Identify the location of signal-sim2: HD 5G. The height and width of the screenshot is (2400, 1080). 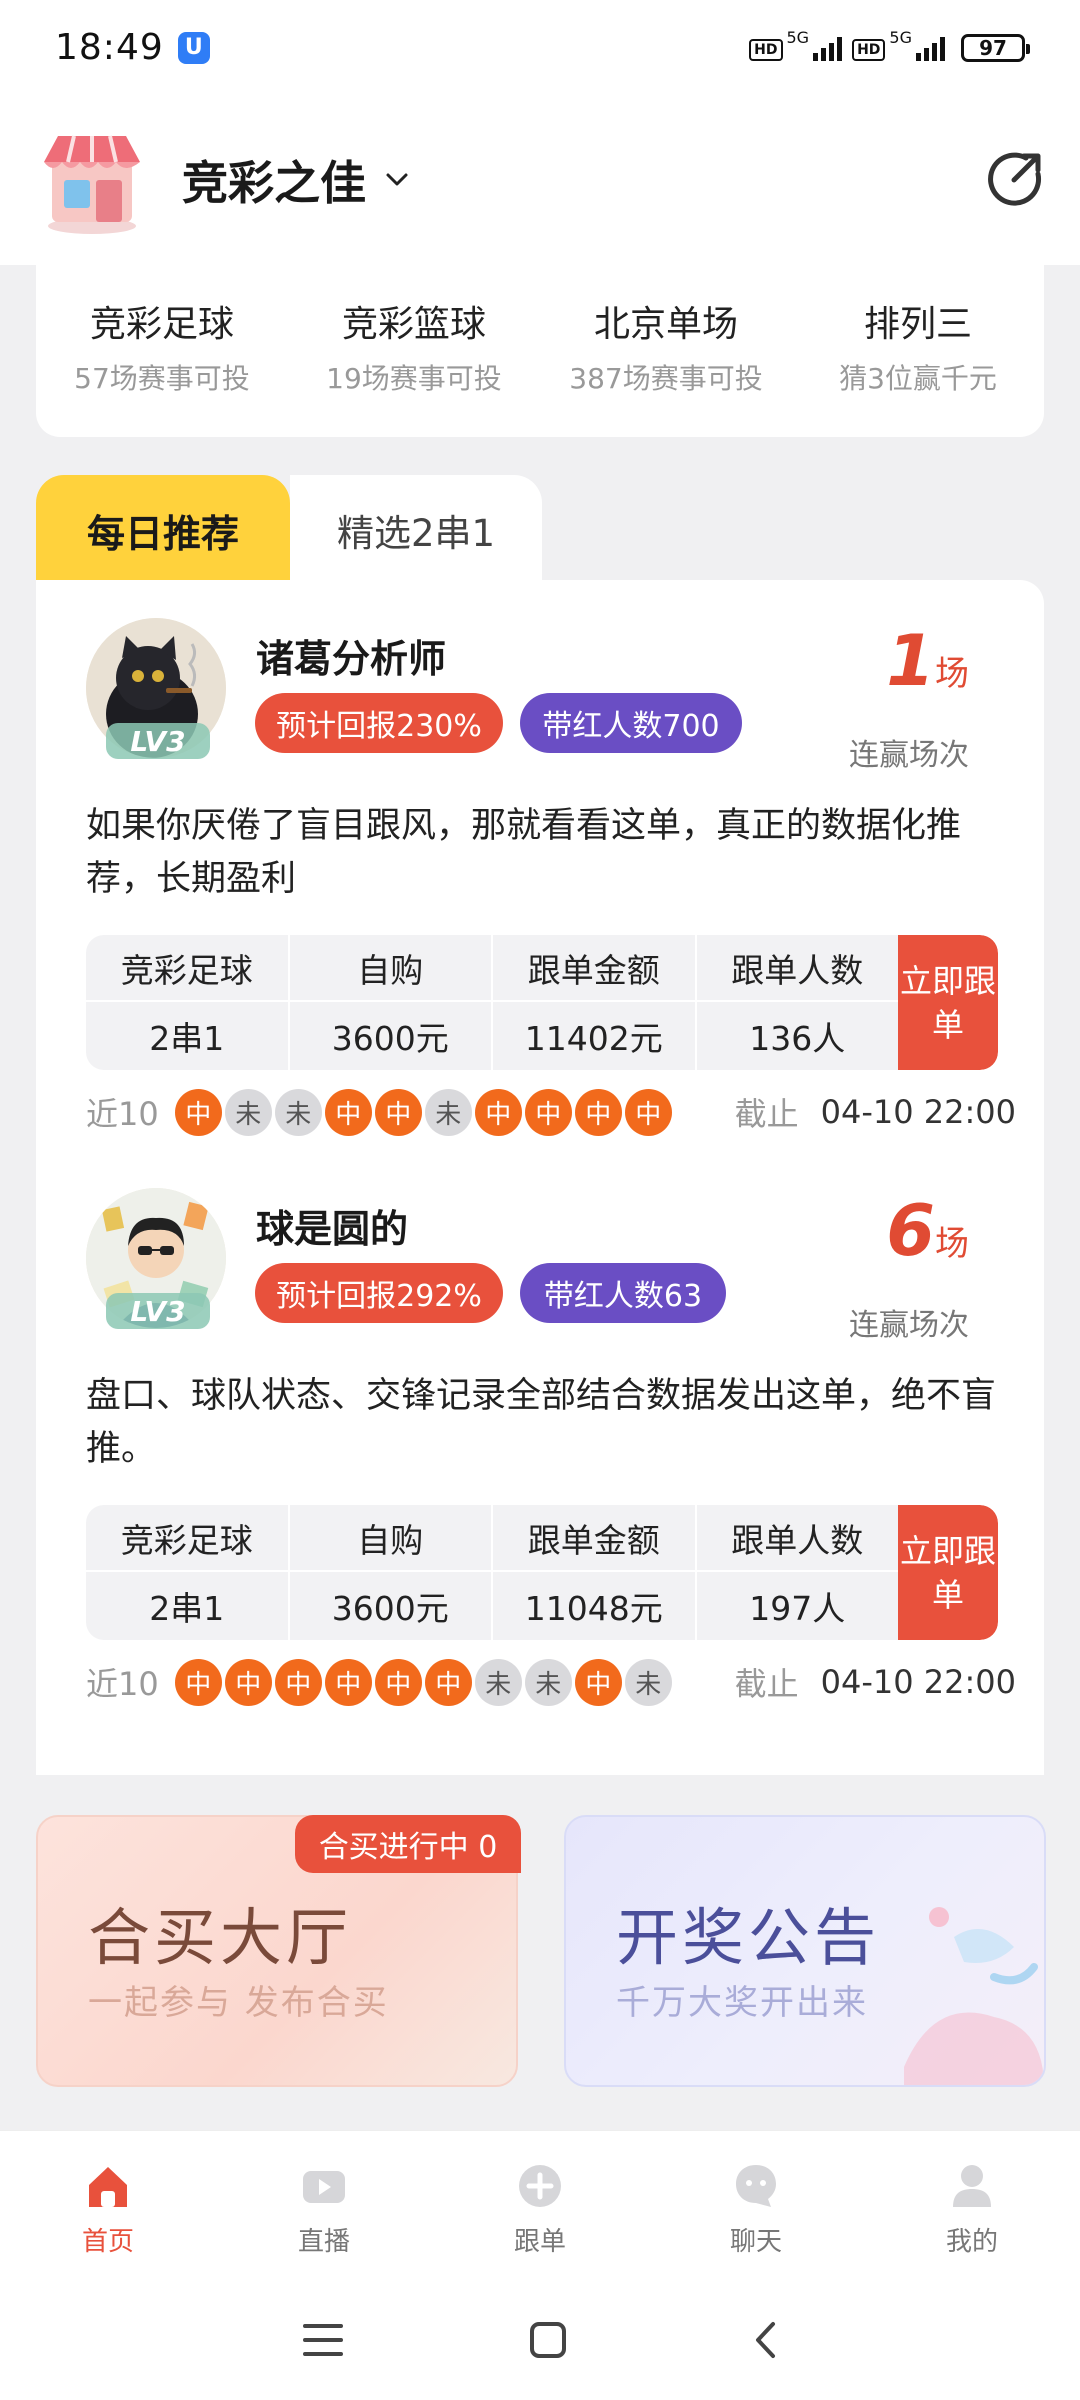
(898, 44).